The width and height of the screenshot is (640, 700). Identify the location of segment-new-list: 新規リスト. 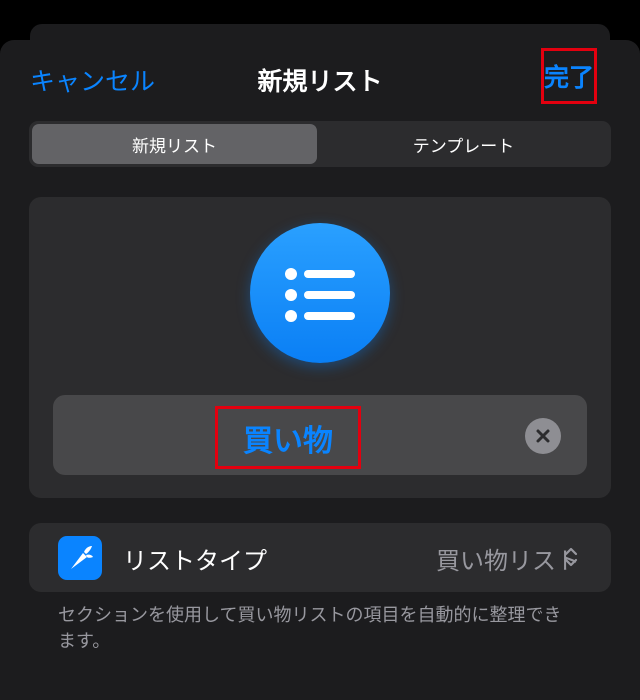
(174, 144).